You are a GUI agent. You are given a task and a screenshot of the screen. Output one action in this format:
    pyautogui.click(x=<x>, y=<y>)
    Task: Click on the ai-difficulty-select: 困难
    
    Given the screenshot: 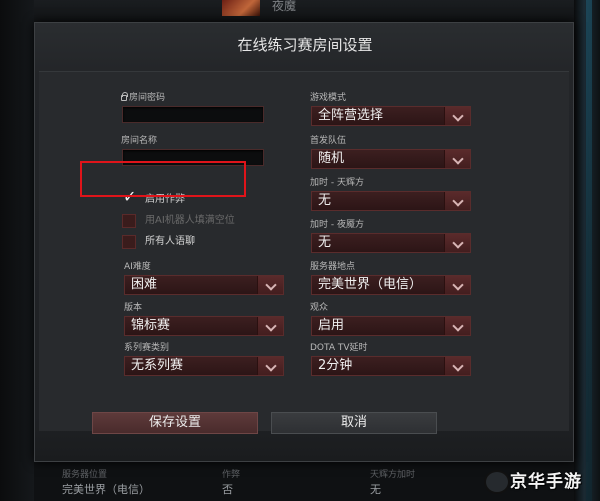 What is the action you would take?
    pyautogui.click(x=204, y=285)
    